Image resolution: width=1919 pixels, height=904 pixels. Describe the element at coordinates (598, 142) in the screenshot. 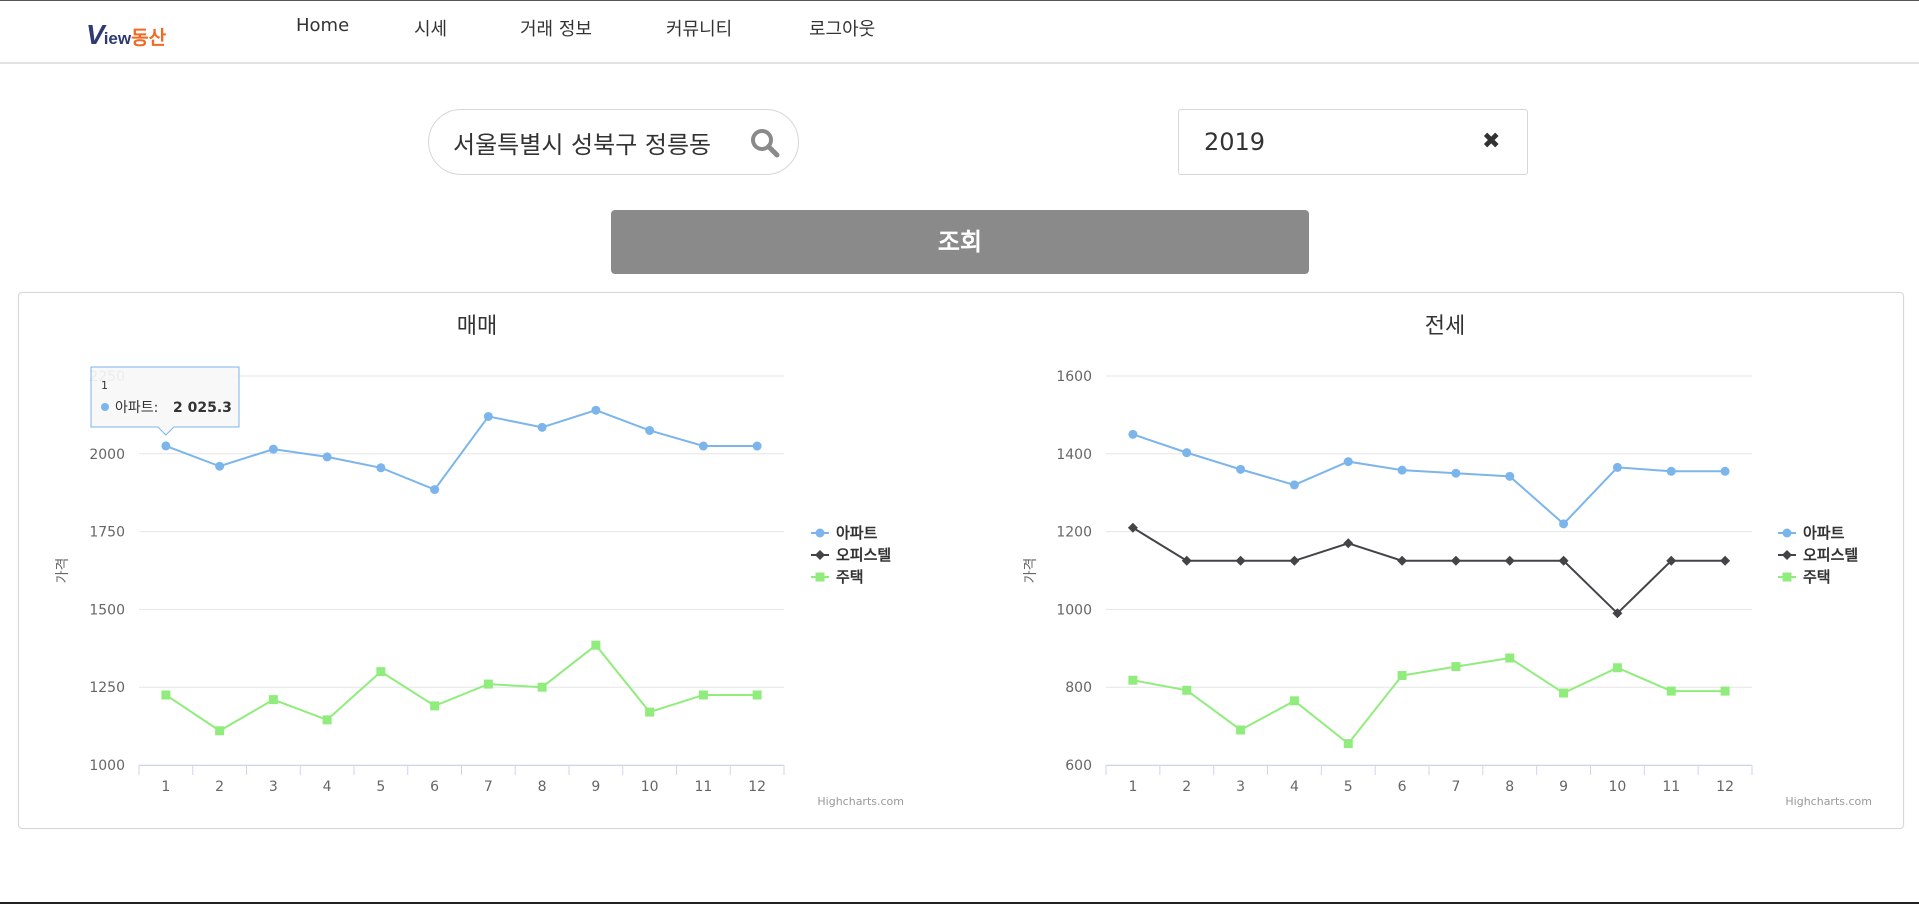

I see `address-search-input` at that location.